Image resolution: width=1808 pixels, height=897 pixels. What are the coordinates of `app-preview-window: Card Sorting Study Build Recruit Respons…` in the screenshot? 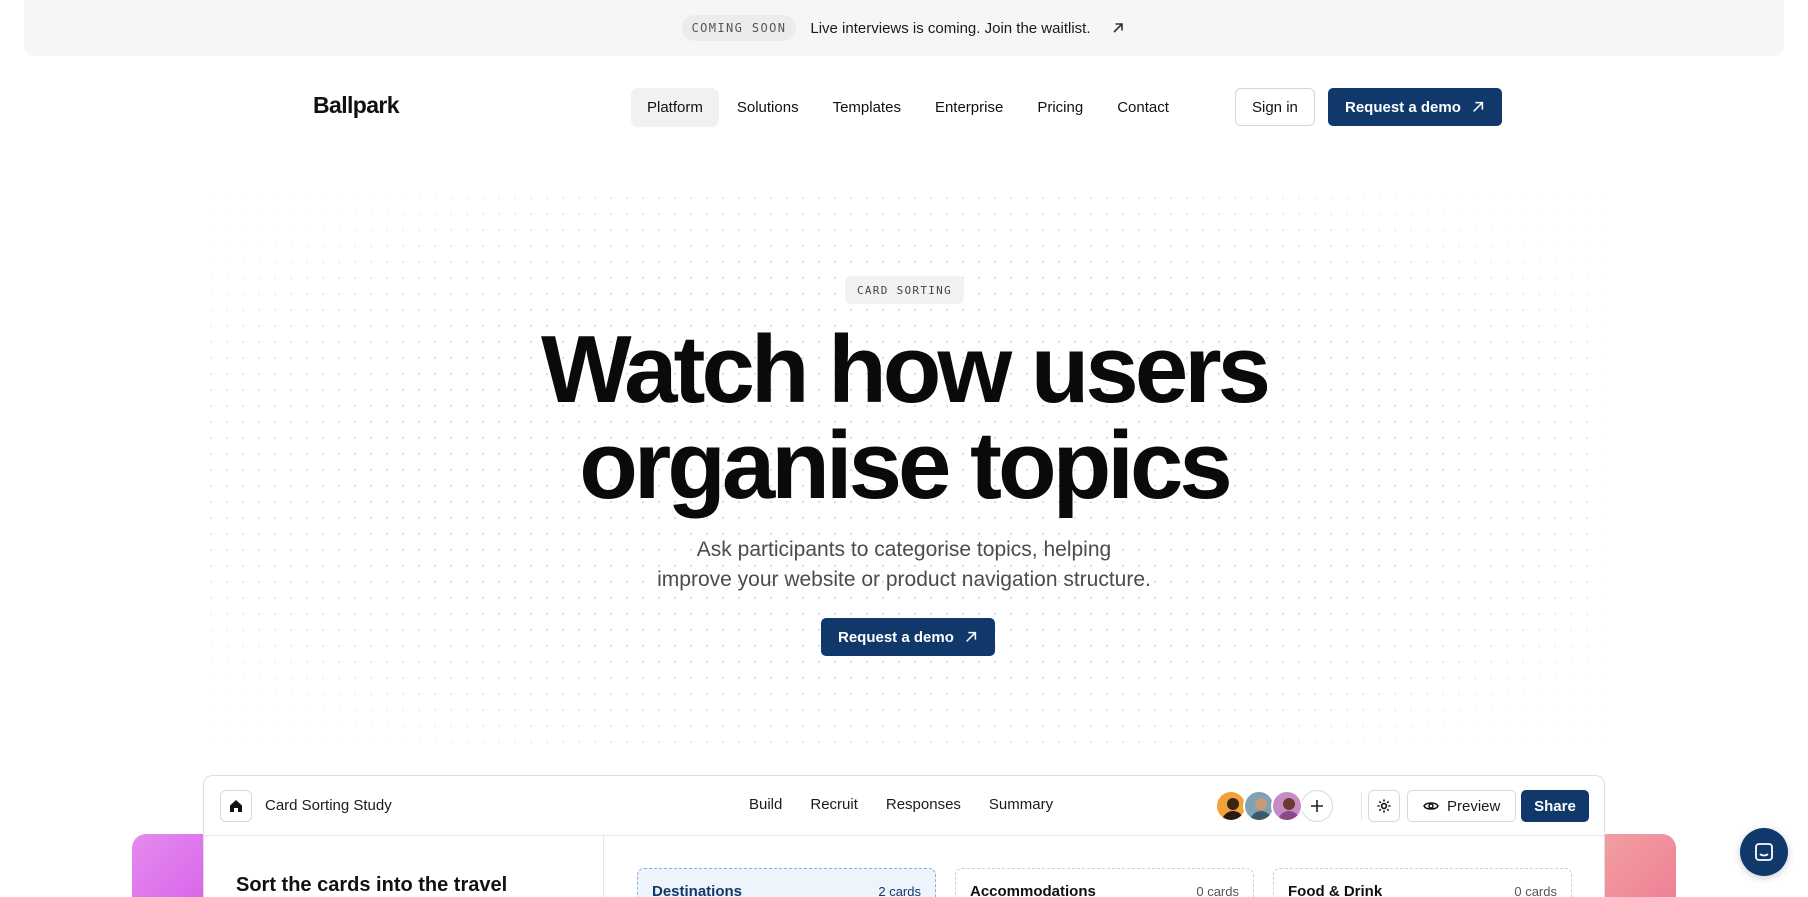 It's located at (904, 836).